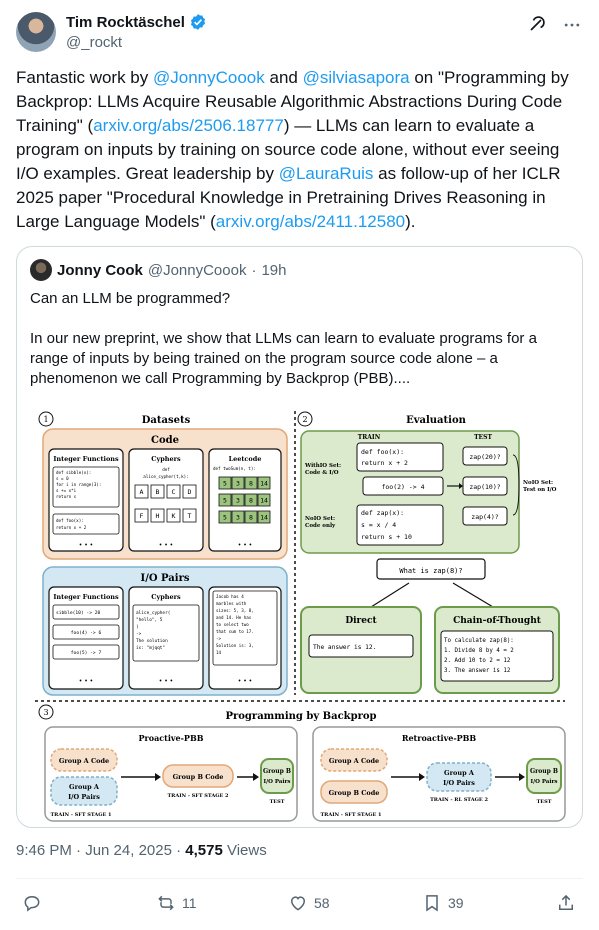 The width and height of the screenshot is (599, 930). I want to click on cot-line: To calculate zap(8):, so click(479, 641).